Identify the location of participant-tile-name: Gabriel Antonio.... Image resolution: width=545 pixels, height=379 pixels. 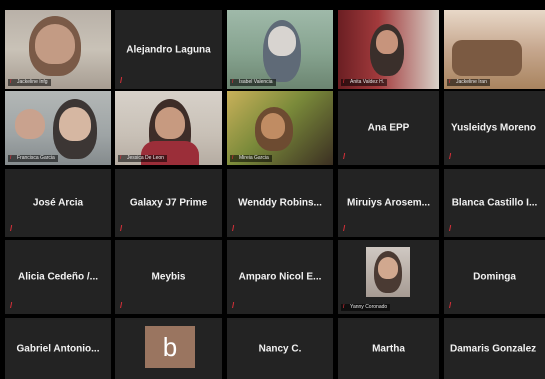
(58, 348).